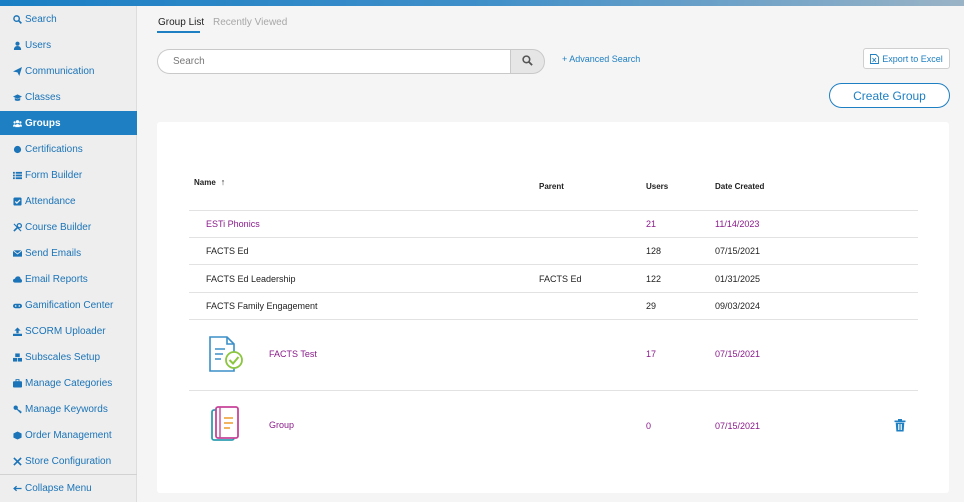 The width and height of the screenshot is (964, 502). Describe the element at coordinates (233, 224) in the screenshot. I see `group-name-link: ESTi Phonics` at that location.